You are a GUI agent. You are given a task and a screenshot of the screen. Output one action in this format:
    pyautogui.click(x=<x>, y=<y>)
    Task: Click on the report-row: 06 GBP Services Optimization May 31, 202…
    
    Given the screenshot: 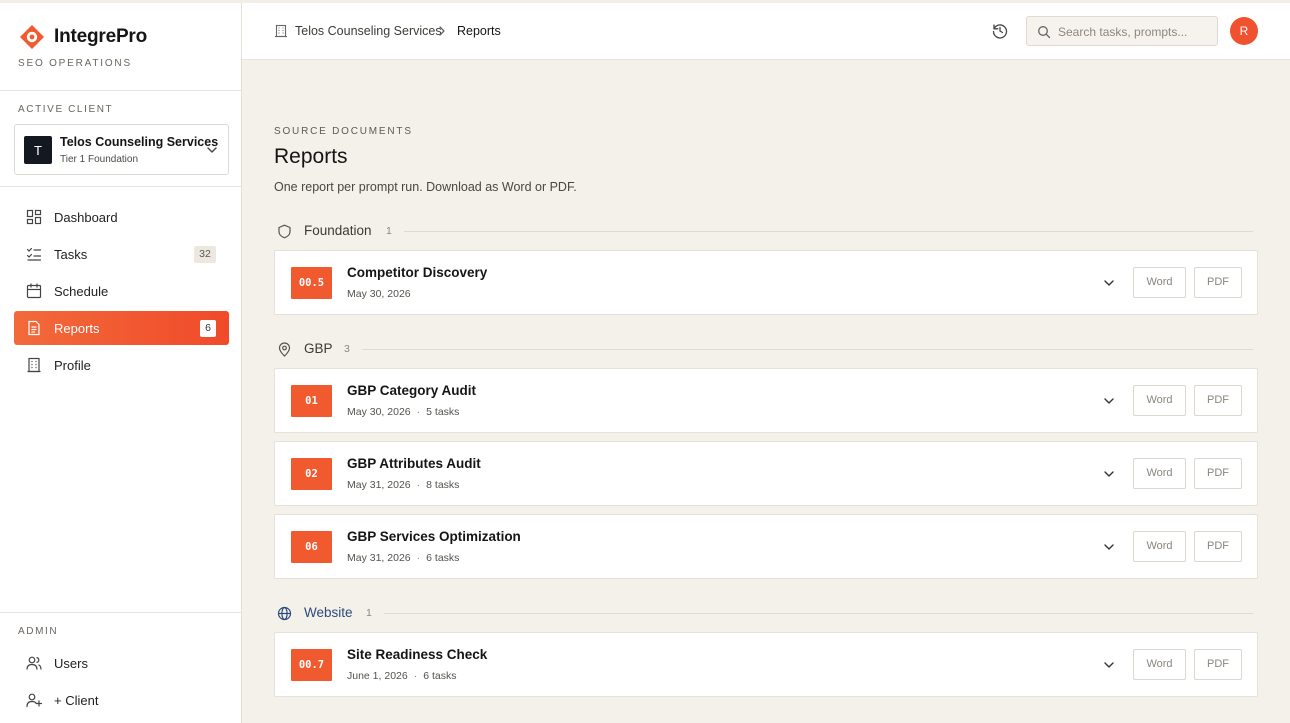 What is the action you would take?
    pyautogui.click(x=766, y=546)
    